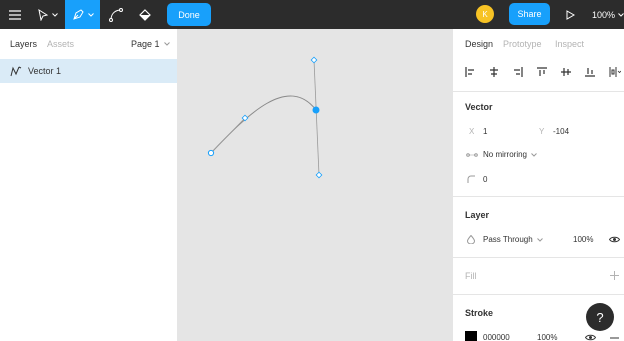 The image size is (624, 341). I want to click on align-top-icon, so click(542, 72).